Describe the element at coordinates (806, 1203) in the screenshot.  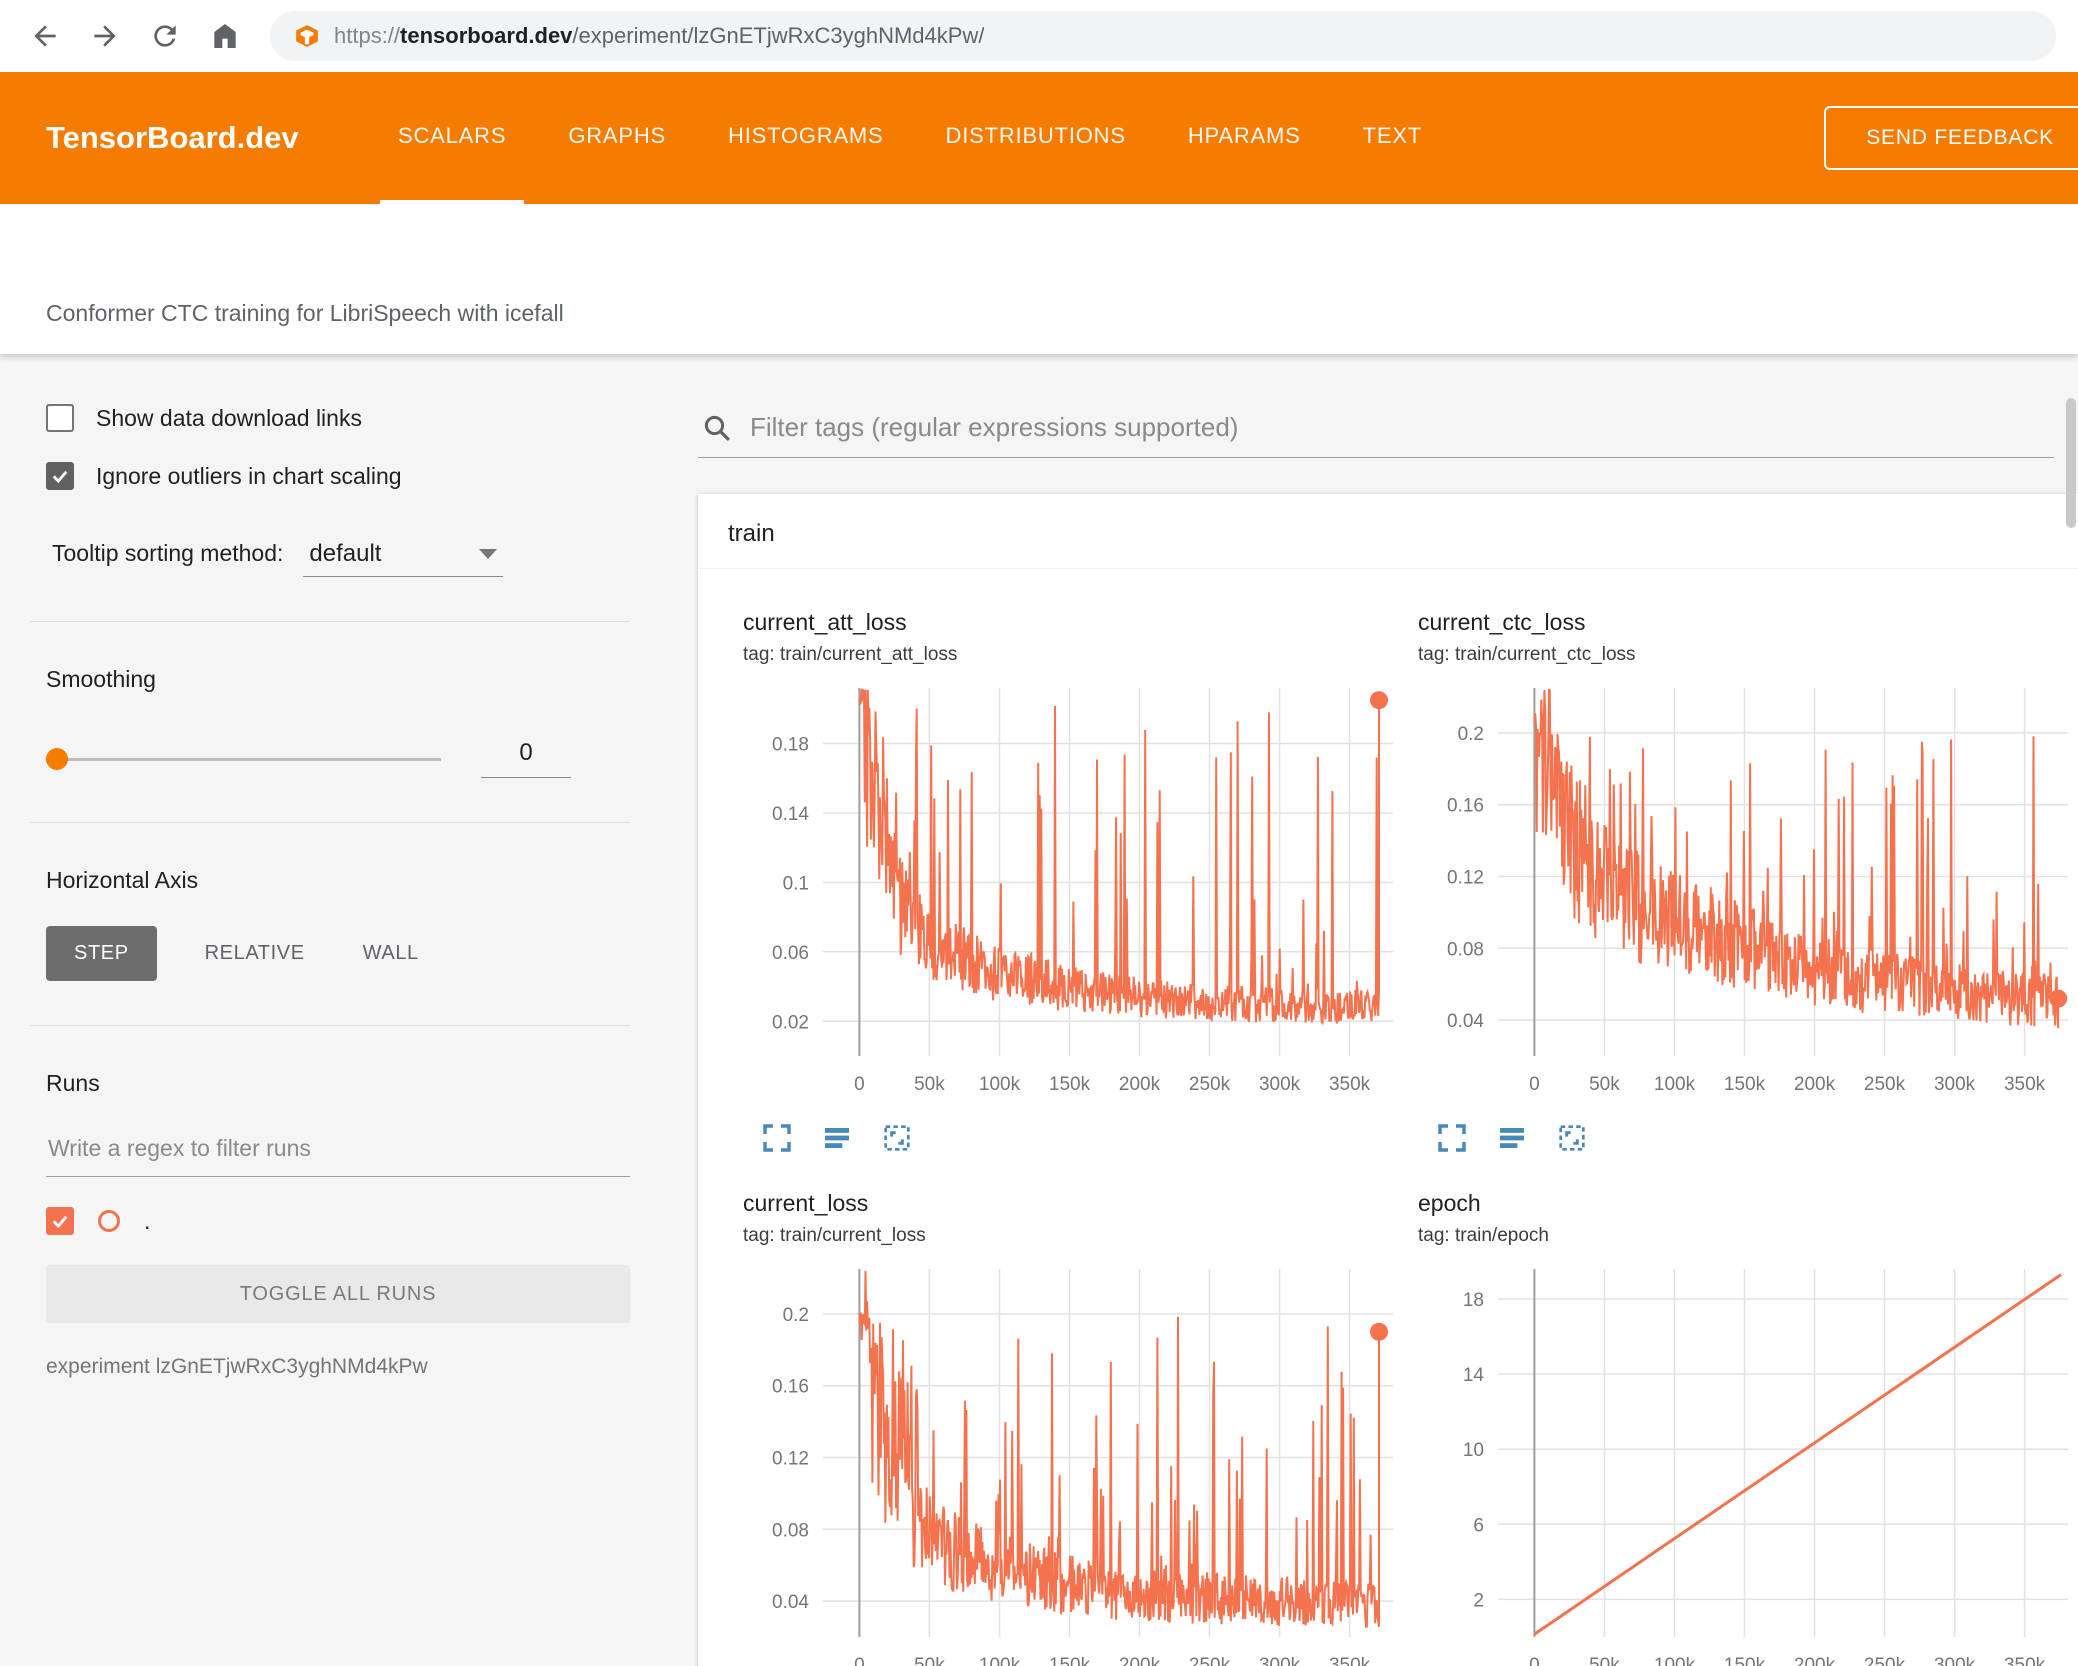
I see `chart-title: current_loss` at that location.